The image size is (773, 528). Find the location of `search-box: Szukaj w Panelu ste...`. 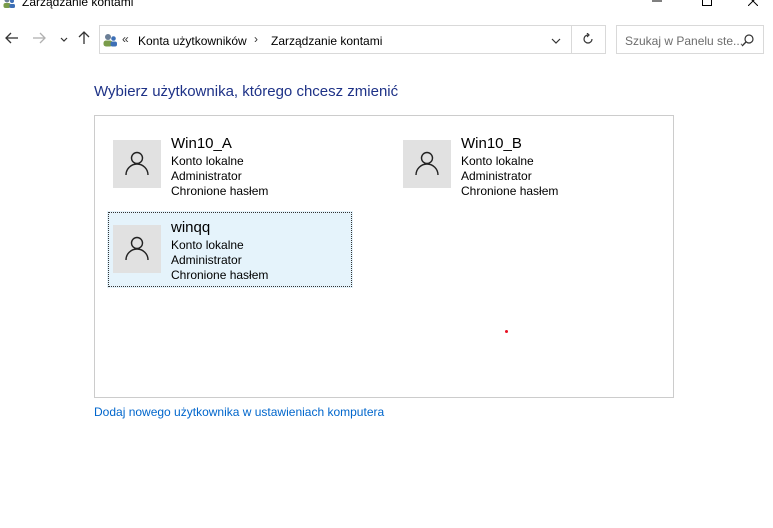

search-box: Szukaj w Panelu ste... is located at coordinates (690, 39).